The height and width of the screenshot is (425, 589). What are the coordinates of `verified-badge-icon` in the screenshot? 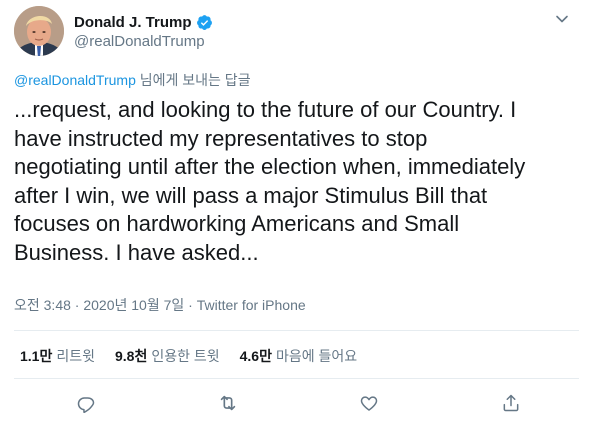 It's located at (204, 22).